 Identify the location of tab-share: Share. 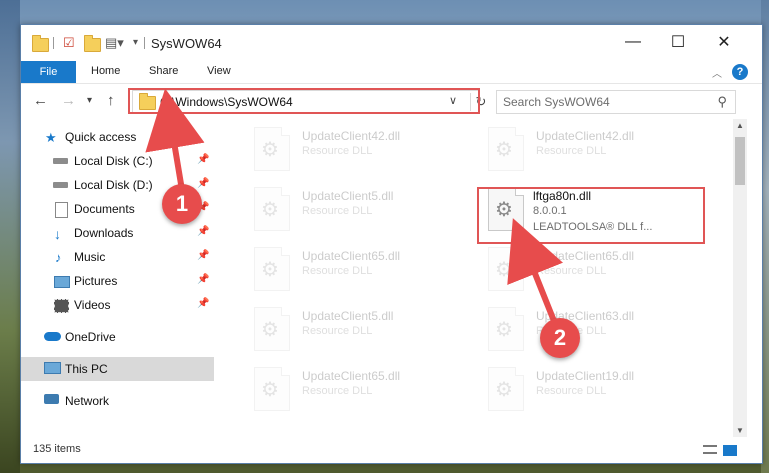
(163, 71).